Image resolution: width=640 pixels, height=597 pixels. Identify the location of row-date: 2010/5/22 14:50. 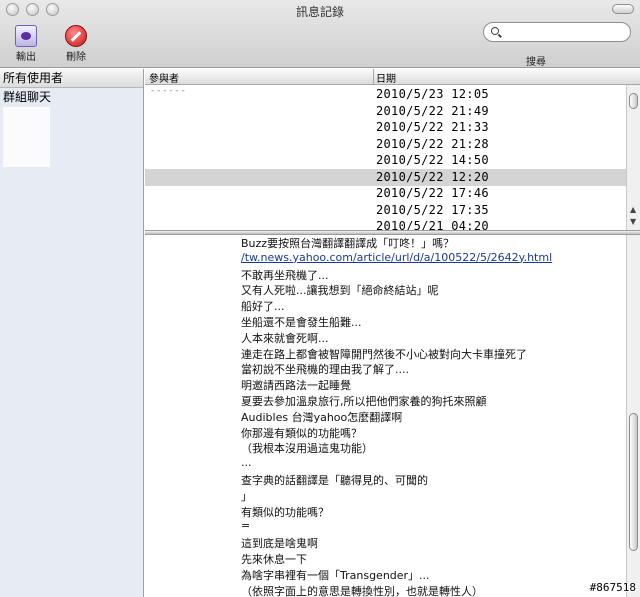
(432, 160).